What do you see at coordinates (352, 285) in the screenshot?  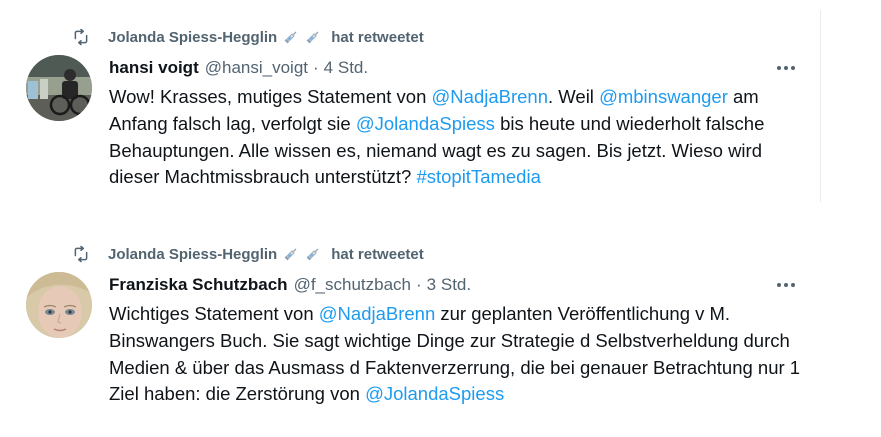 I see `author-handle: @f_schutzbach` at bounding box center [352, 285].